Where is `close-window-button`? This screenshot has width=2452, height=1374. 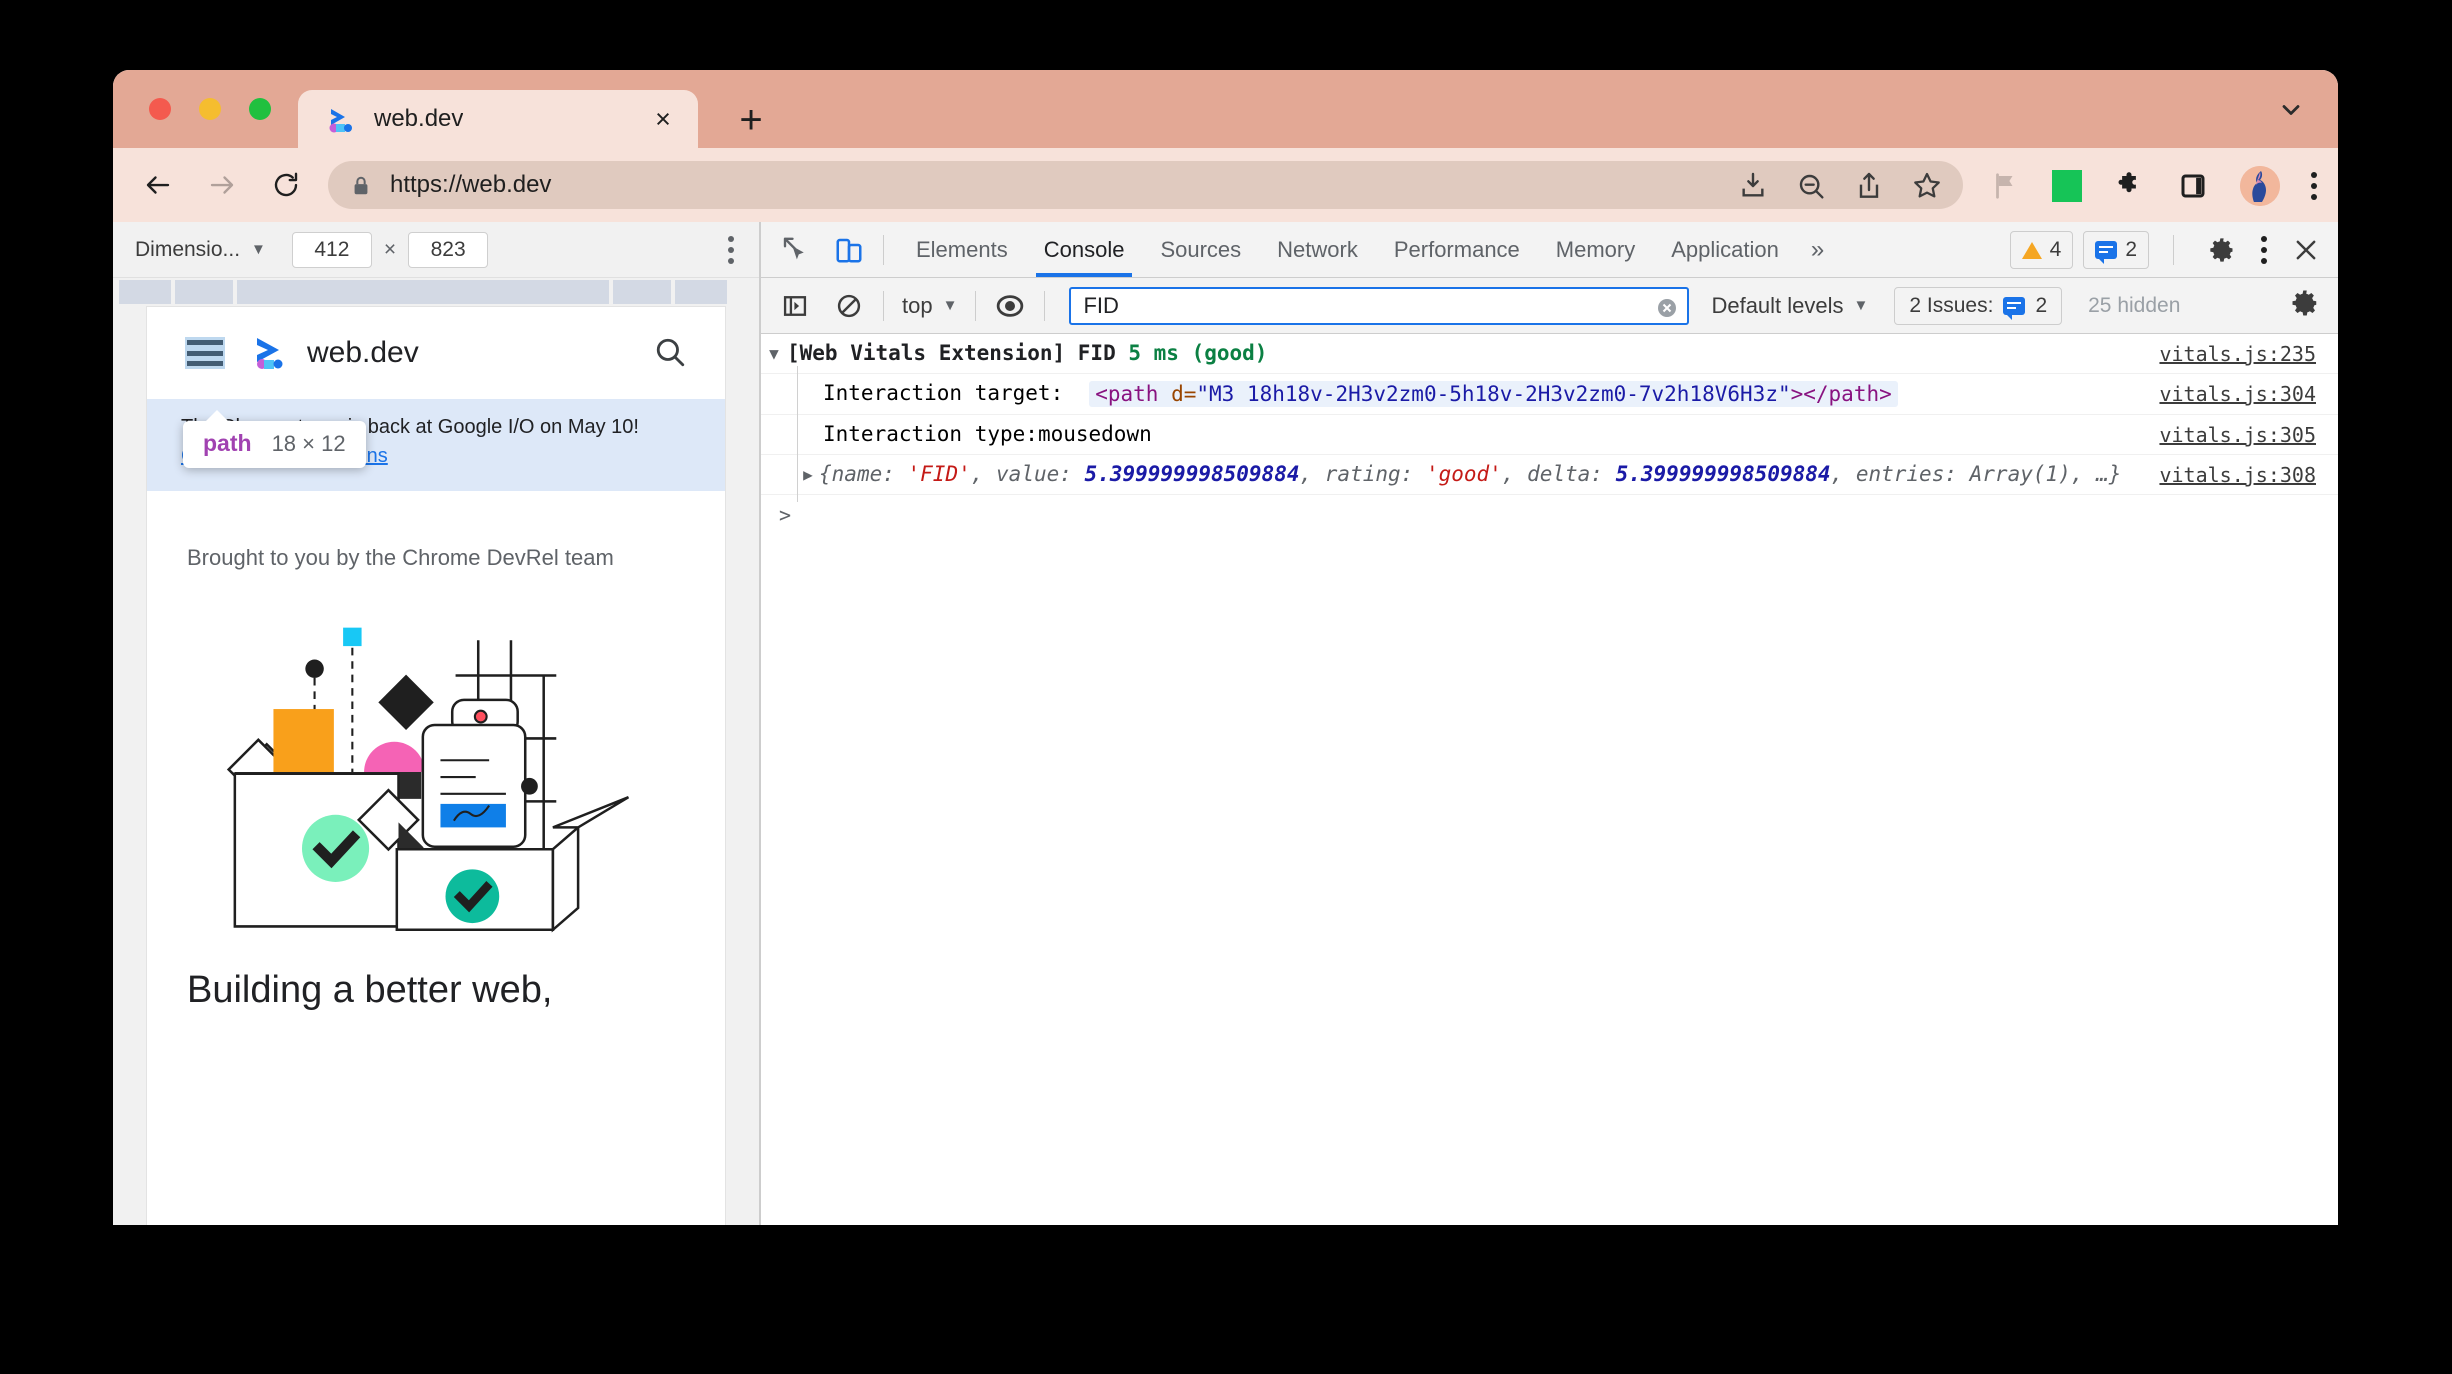
close-window-button is located at coordinates (160, 109).